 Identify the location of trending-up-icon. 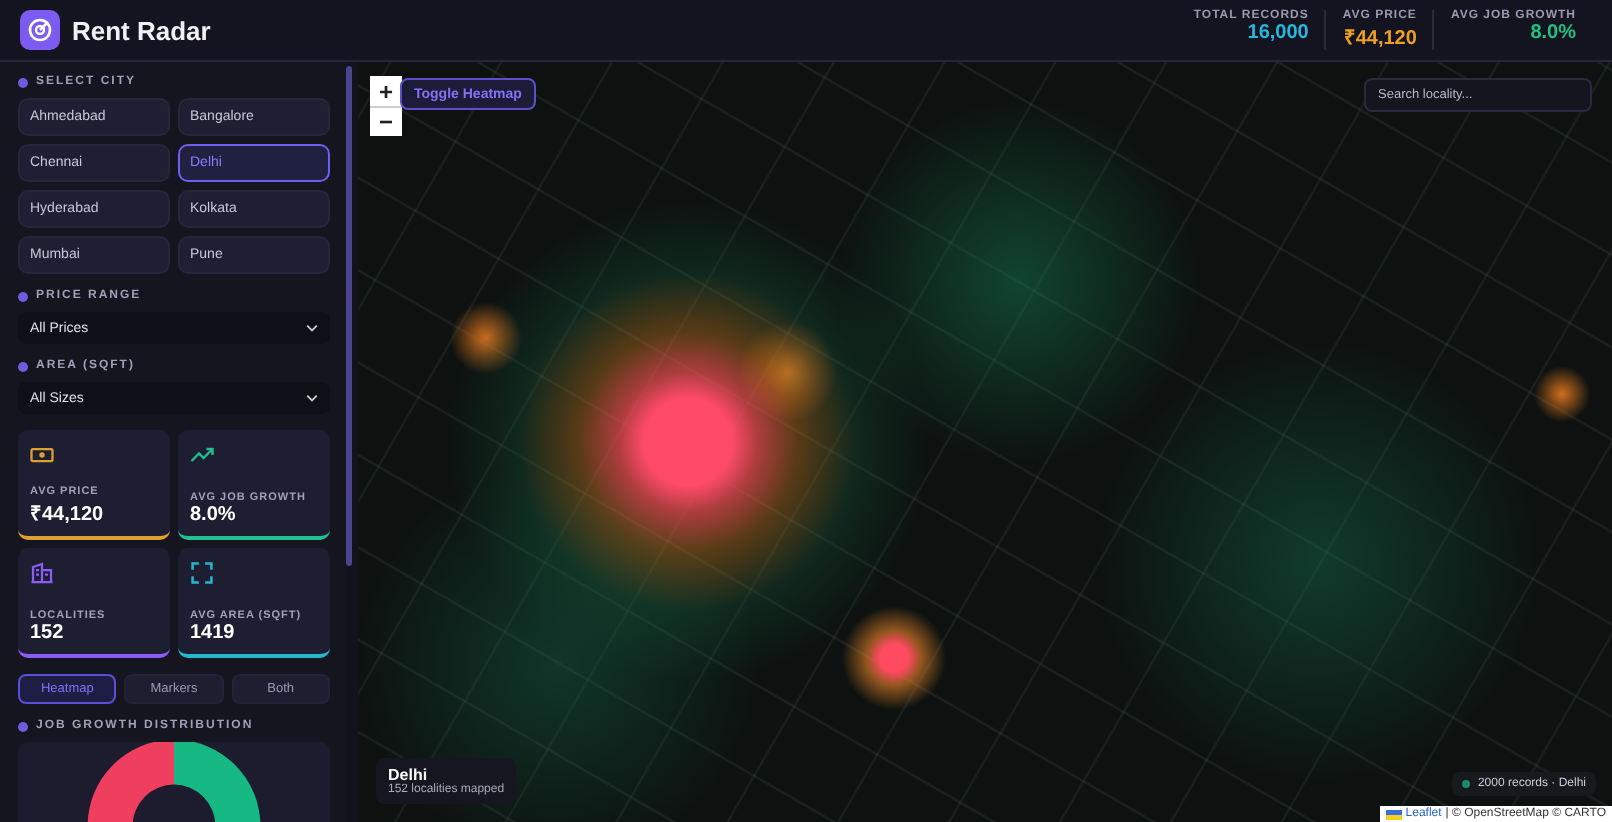
(202, 455).